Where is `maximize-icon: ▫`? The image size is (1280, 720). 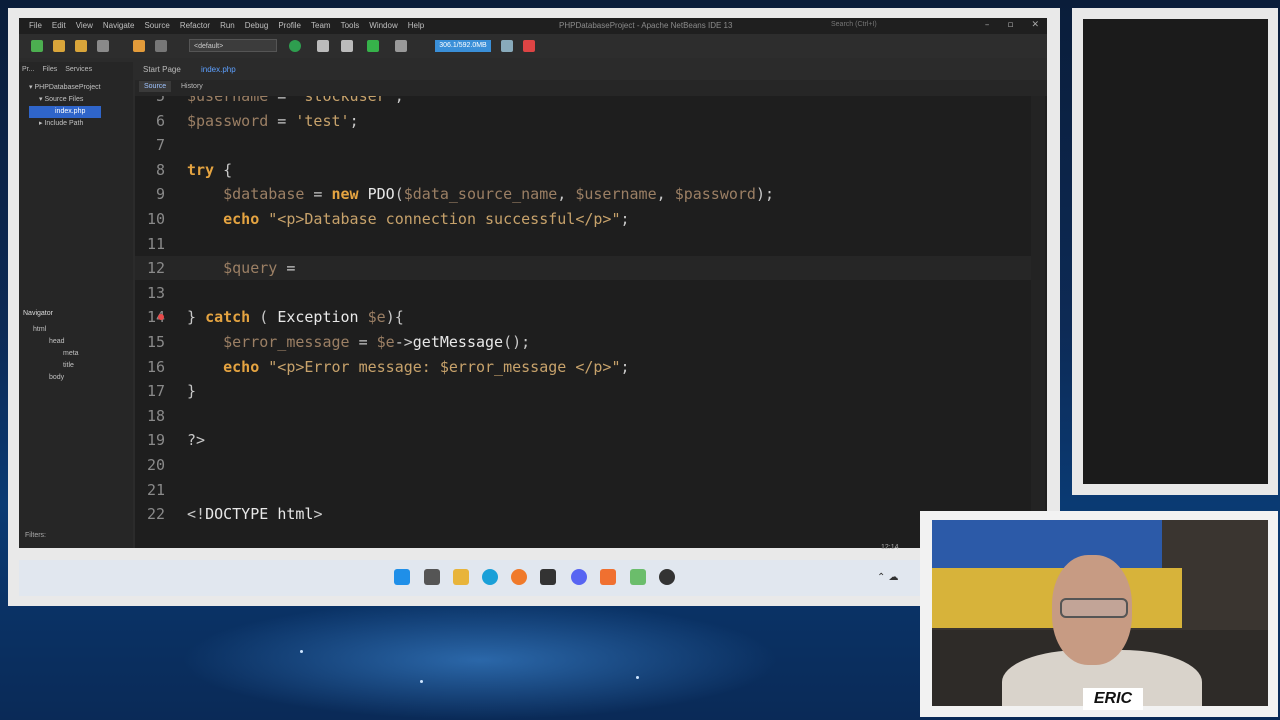
maximize-icon: ▫ is located at coordinates (1010, 25).